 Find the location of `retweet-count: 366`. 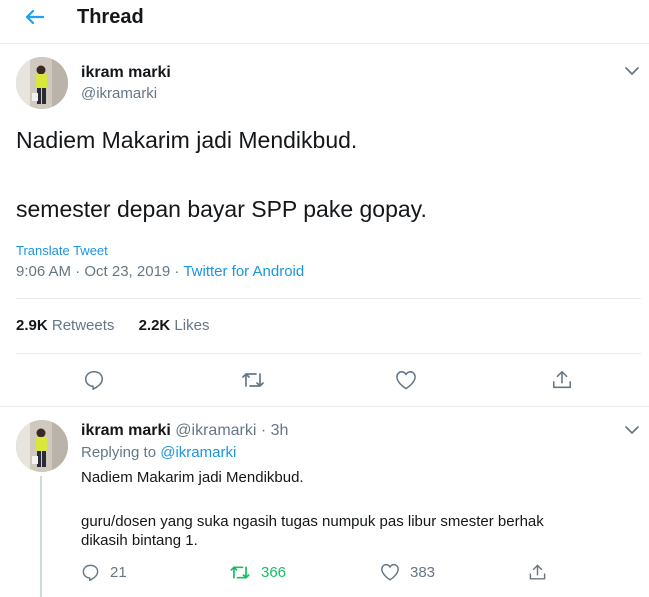

retweet-count: 366 is located at coordinates (274, 572).